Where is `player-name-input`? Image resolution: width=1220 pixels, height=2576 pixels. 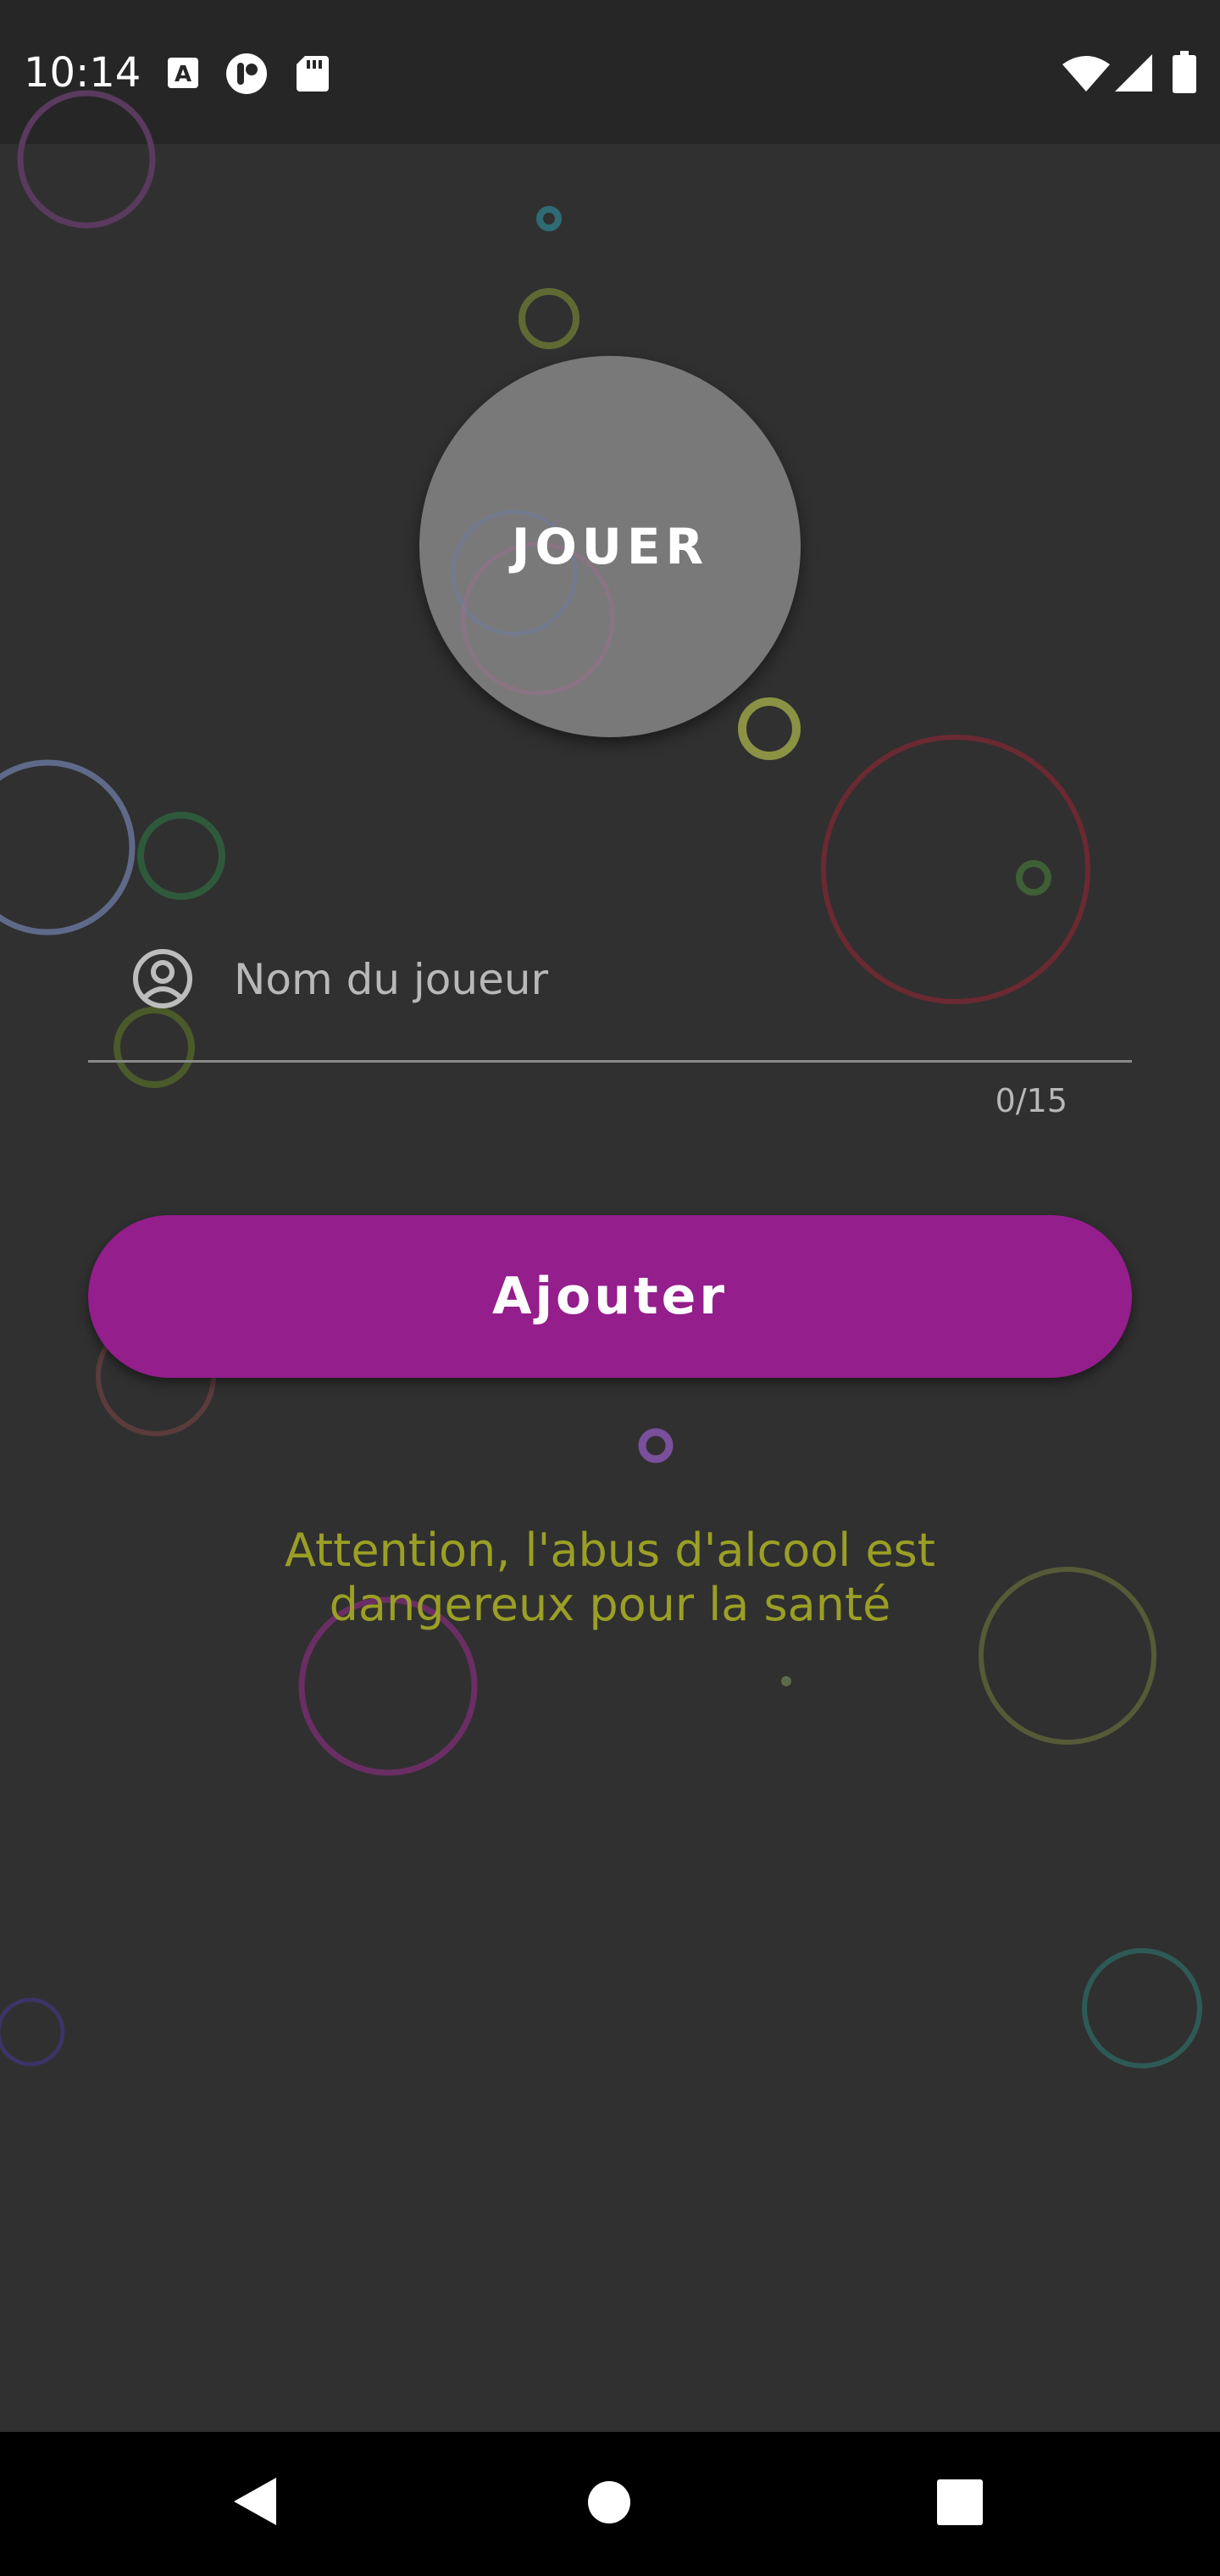 player-name-input is located at coordinates (670, 979).